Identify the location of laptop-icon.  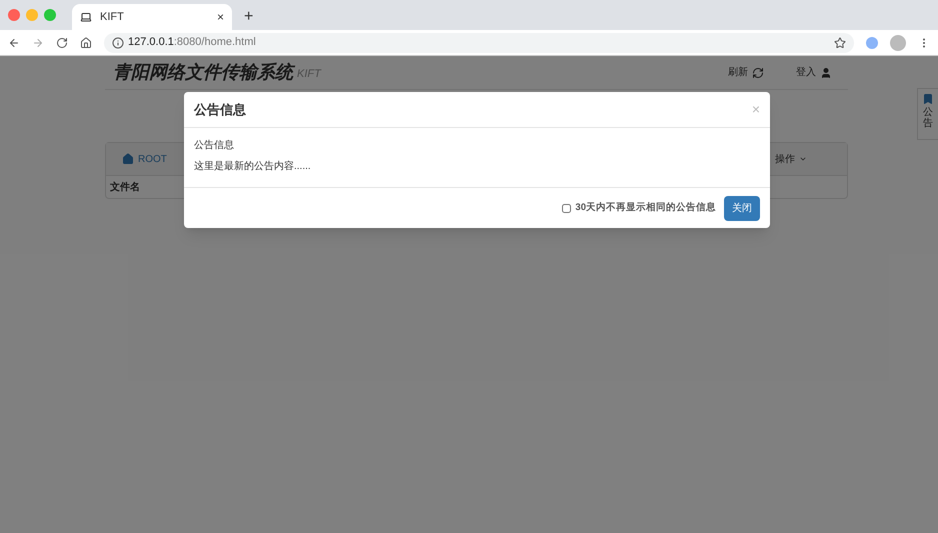
(86, 17).